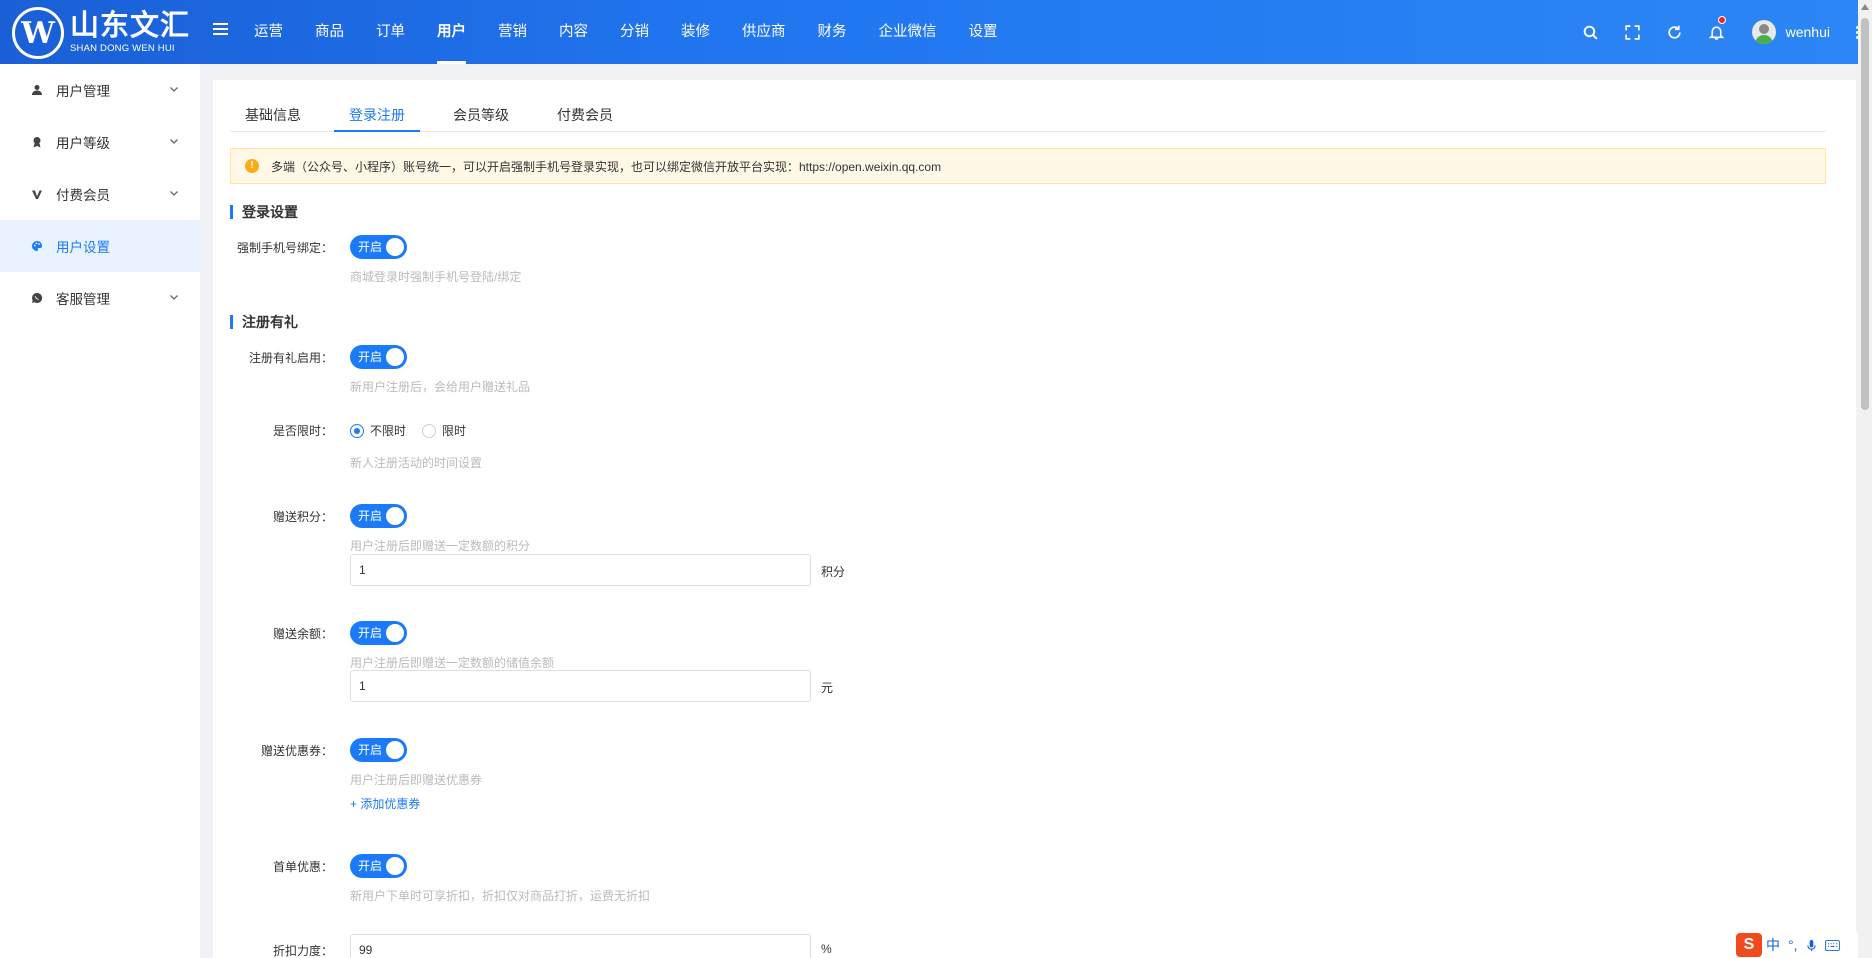 The image size is (1872, 958). Describe the element at coordinates (385, 803) in the screenshot. I see `add-coupon-link: + 添加优惠券` at that location.